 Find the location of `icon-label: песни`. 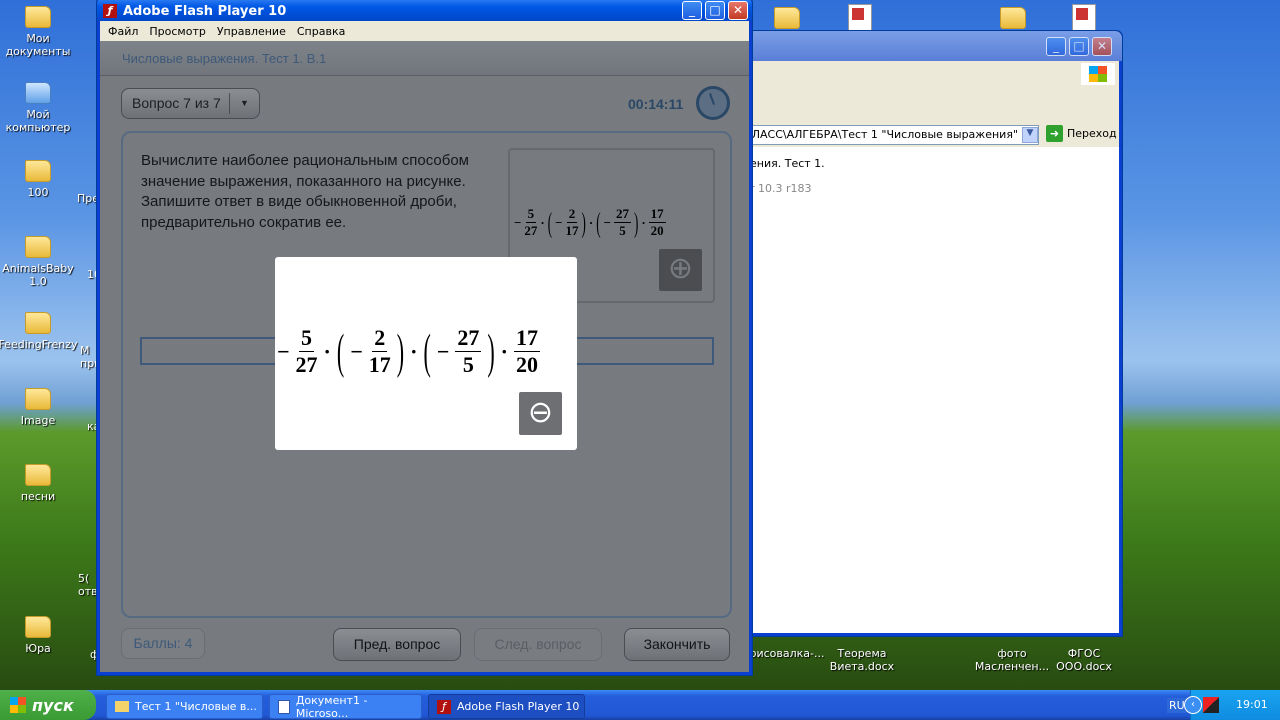

icon-label: песни is located at coordinates (38, 496).